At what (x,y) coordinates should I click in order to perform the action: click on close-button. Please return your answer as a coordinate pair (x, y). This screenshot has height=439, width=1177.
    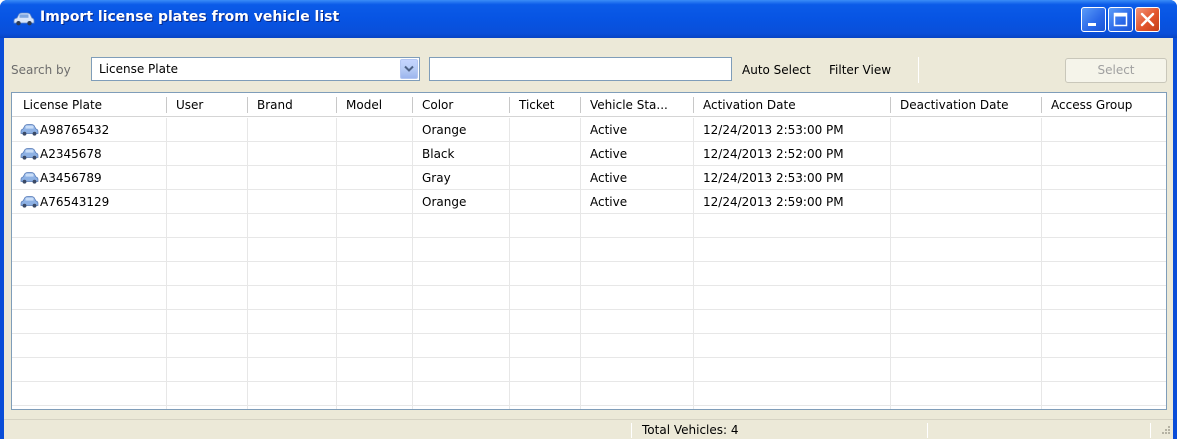
    Looking at the image, I should click on (1147, 19).